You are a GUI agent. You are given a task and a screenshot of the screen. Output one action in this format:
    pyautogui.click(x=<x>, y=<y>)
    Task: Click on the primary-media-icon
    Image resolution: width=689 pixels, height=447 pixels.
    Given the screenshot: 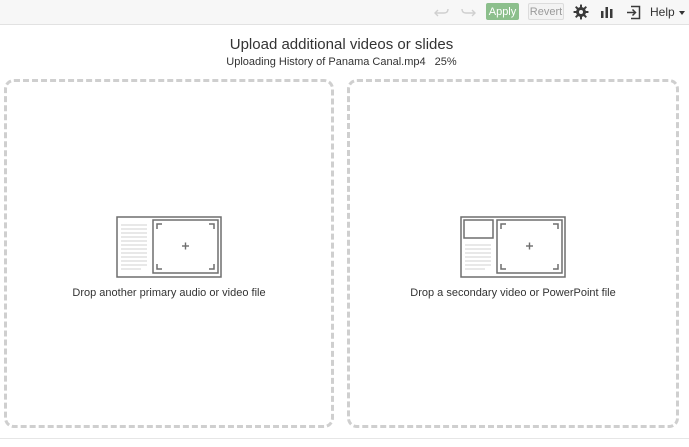 What is the action you would take?
    pyautogui.click(x=169, y=247)
    